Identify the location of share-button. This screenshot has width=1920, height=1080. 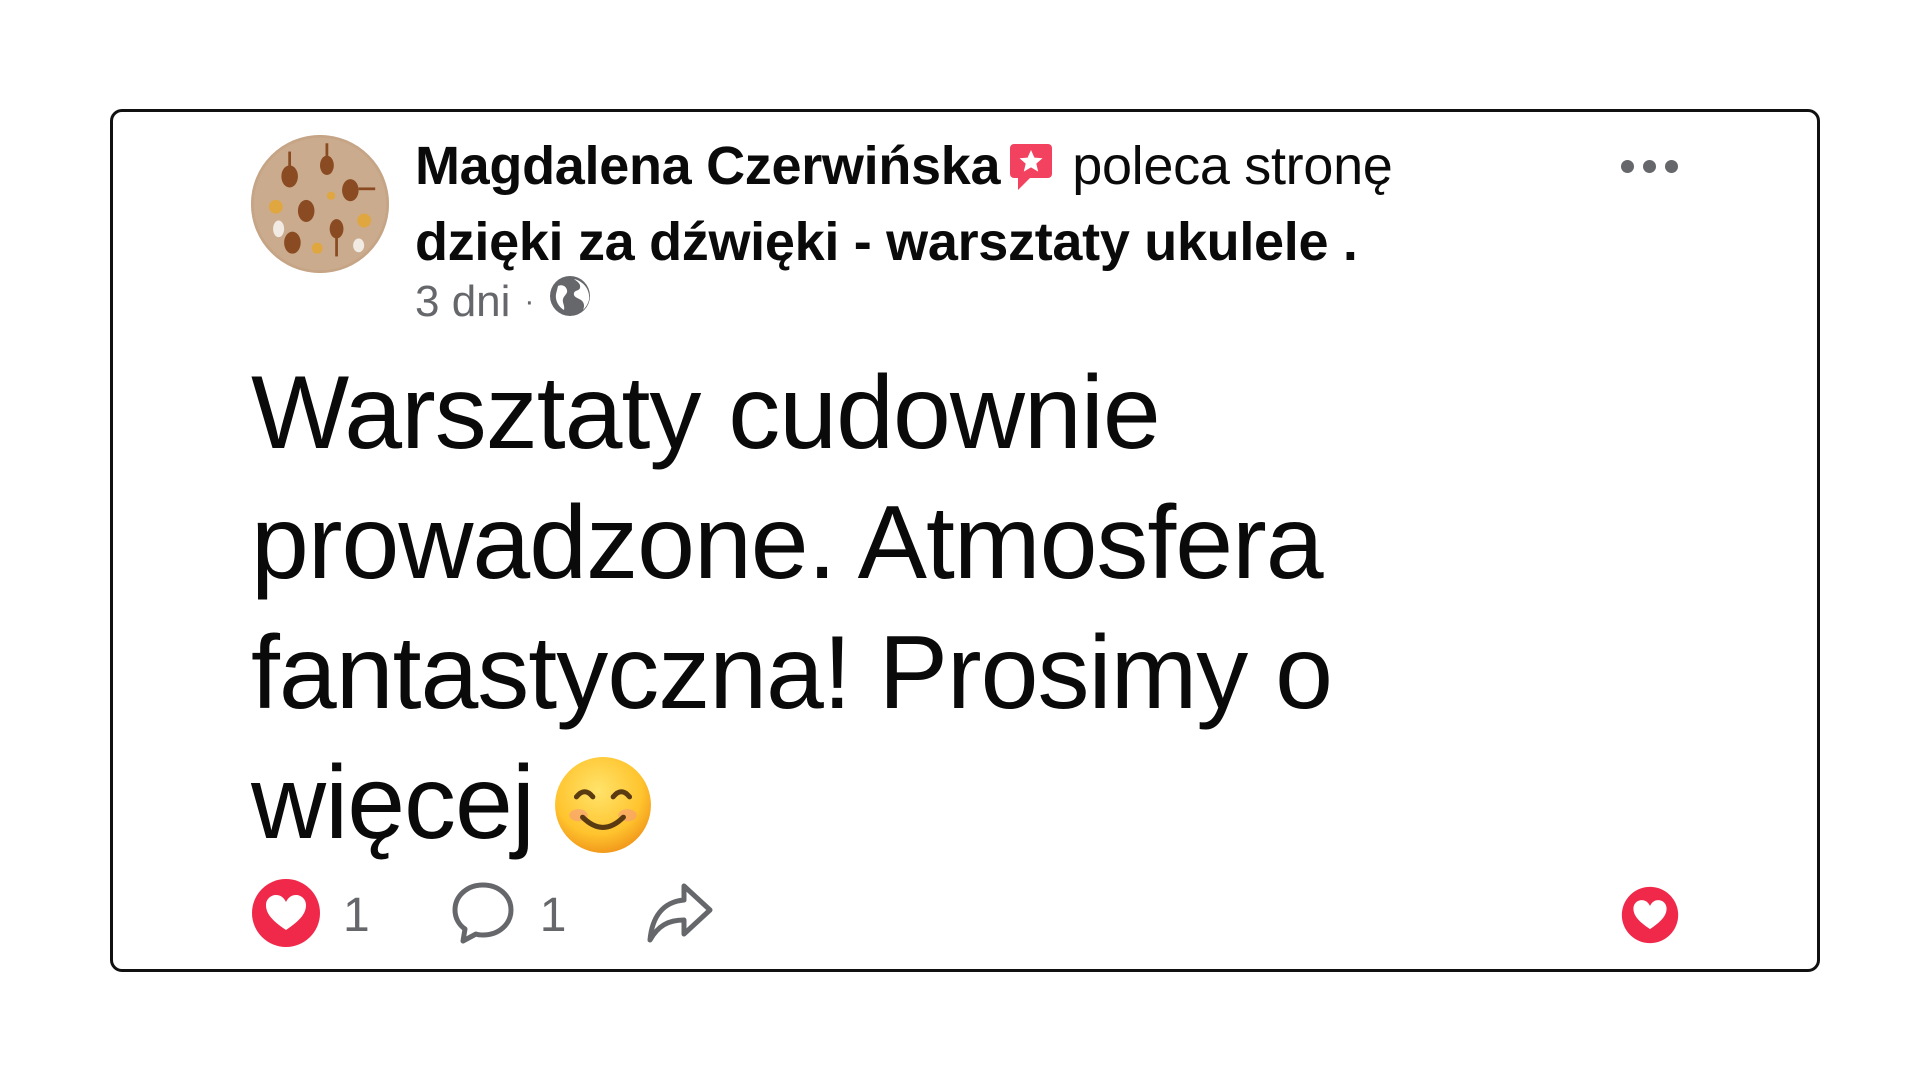
(680, 915).